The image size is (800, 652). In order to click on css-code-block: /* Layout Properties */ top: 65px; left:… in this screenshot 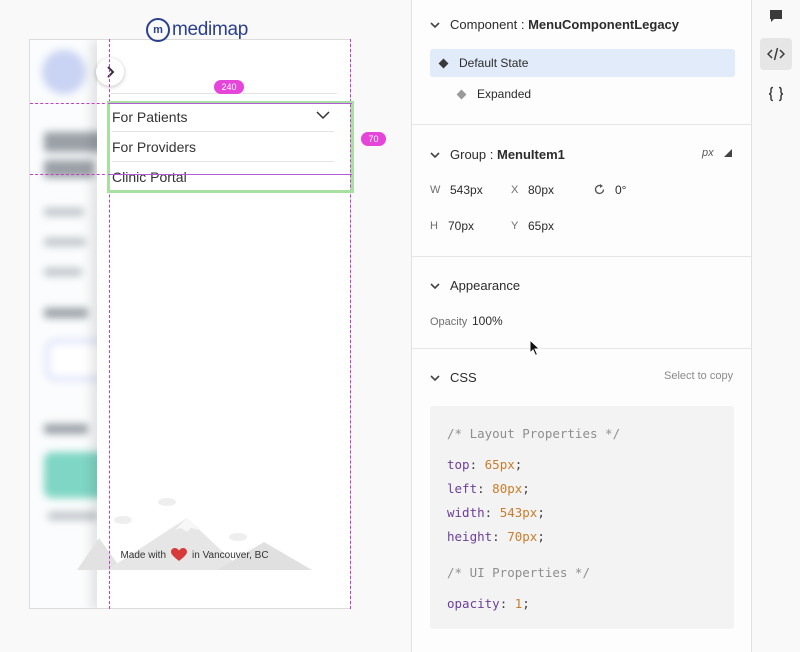, I will do `click(582, 517)`.